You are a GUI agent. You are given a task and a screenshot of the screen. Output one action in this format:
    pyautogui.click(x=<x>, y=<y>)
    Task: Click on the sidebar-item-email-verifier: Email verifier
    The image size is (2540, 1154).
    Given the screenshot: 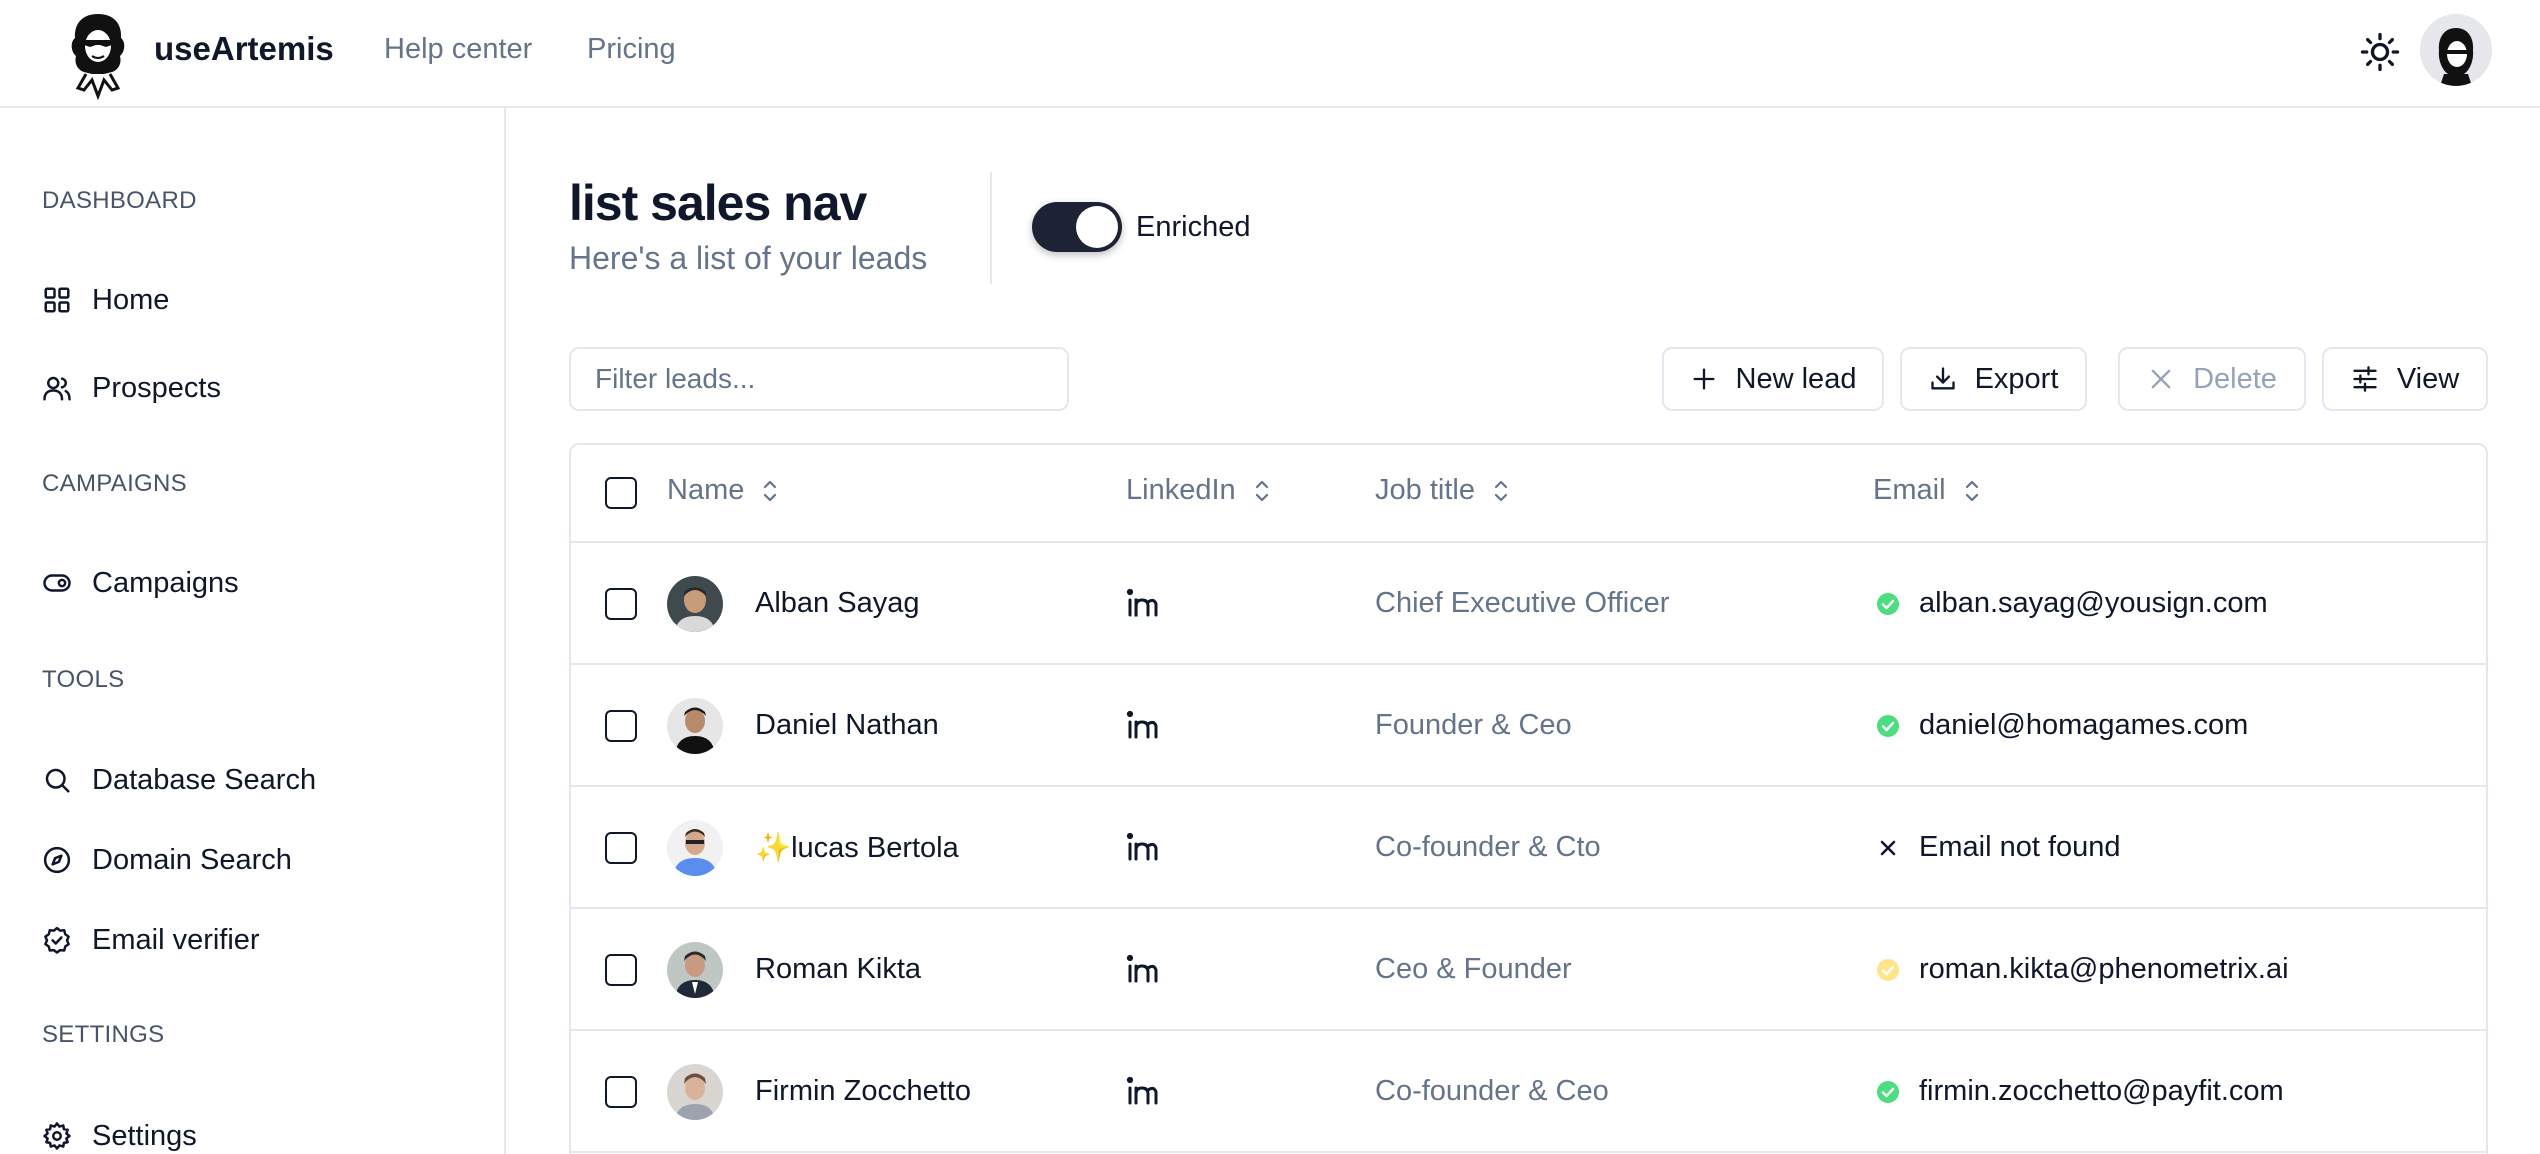 What is the action you would take?
    pyautogui.click(x=252, y=940)
    